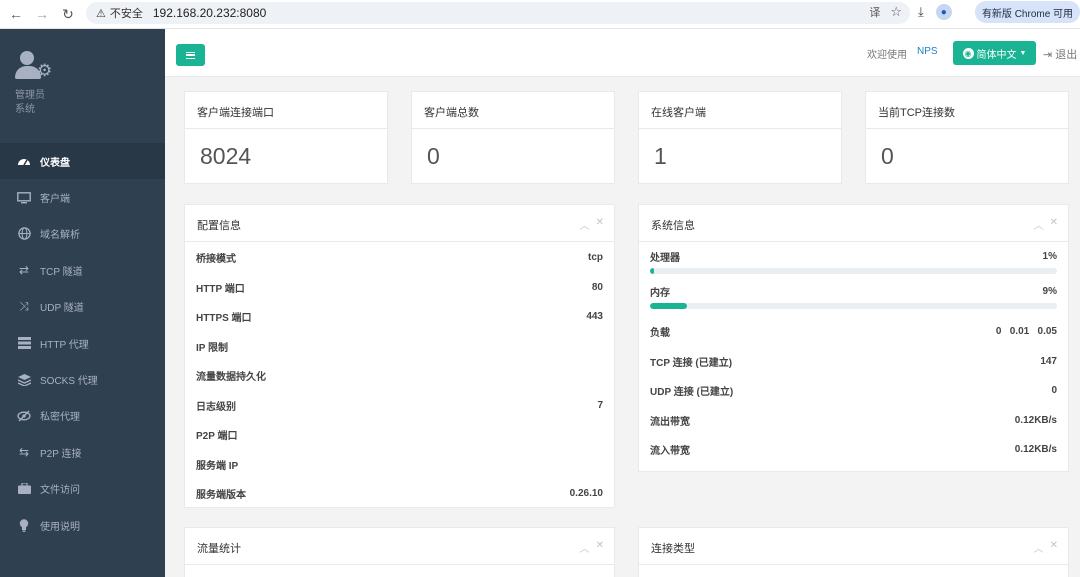 This screenshot has width=1080, height=577. Describe the element at coordinates (399, 259) in the screenshot. I see `config-row: 桥接模式 tcp` at that location.